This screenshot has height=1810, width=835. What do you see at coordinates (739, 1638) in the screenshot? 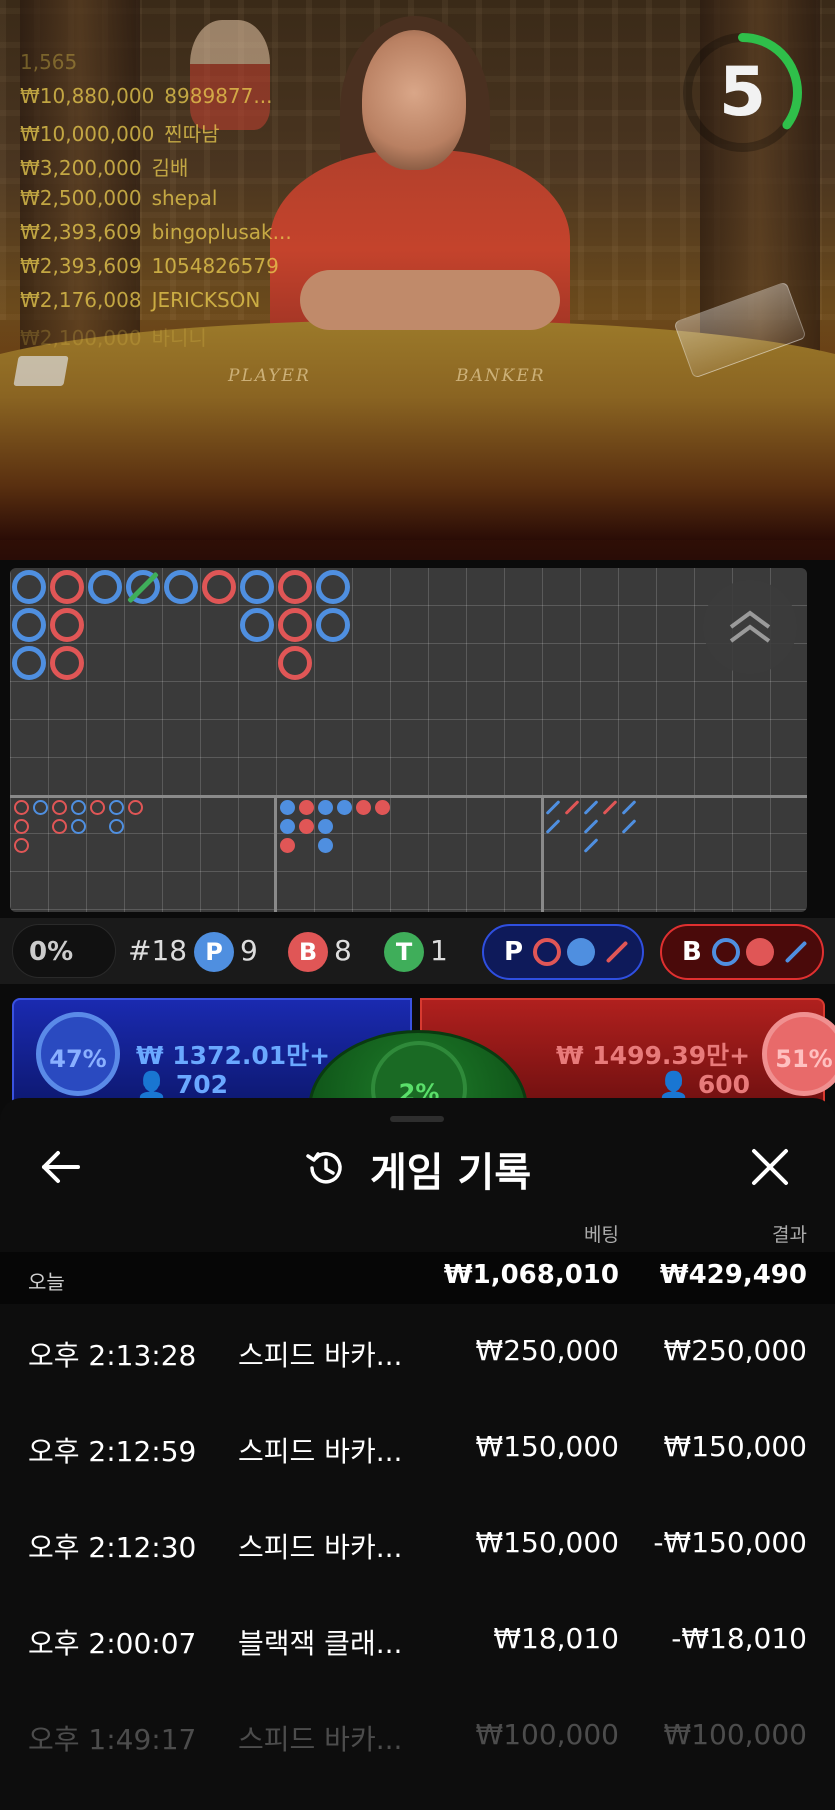
I see `history-result: -₩18,010` at bounding box center [739, 1638].